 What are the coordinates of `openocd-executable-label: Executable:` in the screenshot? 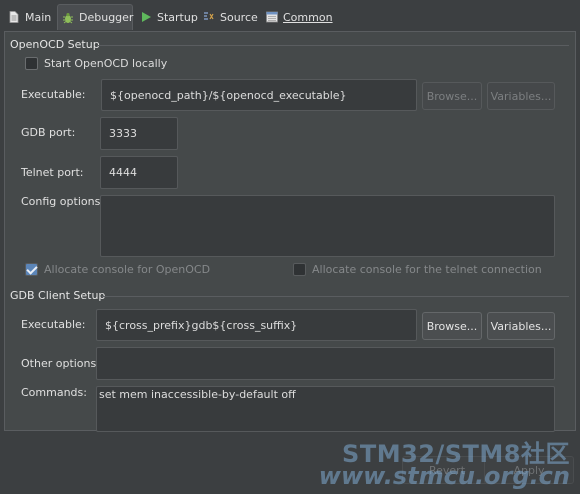 It's located at (53, 94).